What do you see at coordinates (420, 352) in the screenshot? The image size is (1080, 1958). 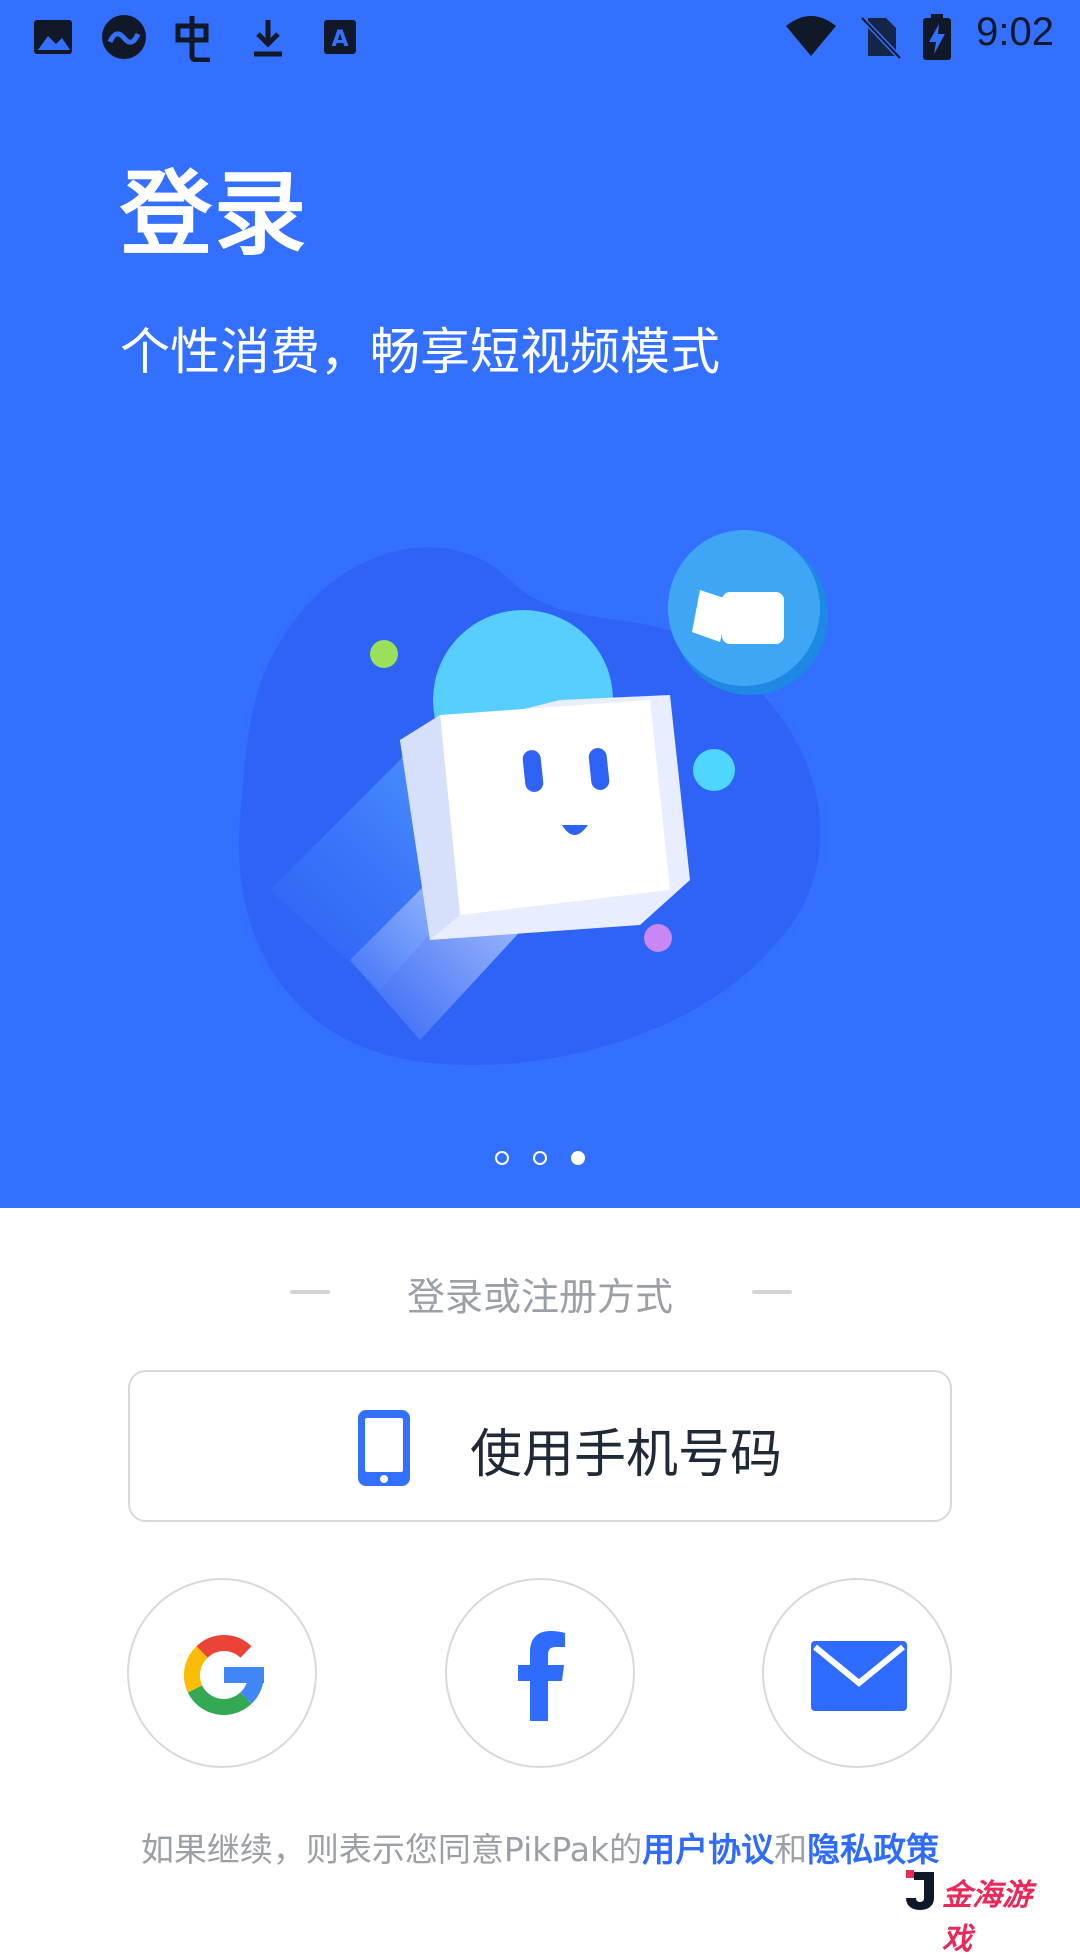 I see `page-subtitle: 个性消费，畅享短视频模式` at bounding box center [420, 352].